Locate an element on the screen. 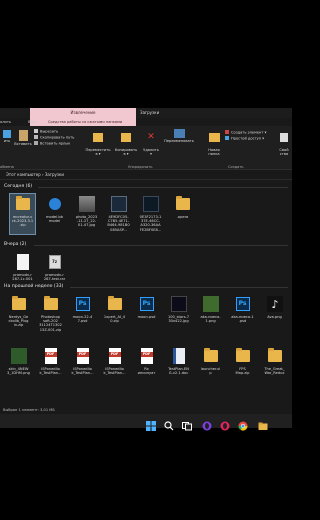  new-item-icon is located at coordinates (227, 132).